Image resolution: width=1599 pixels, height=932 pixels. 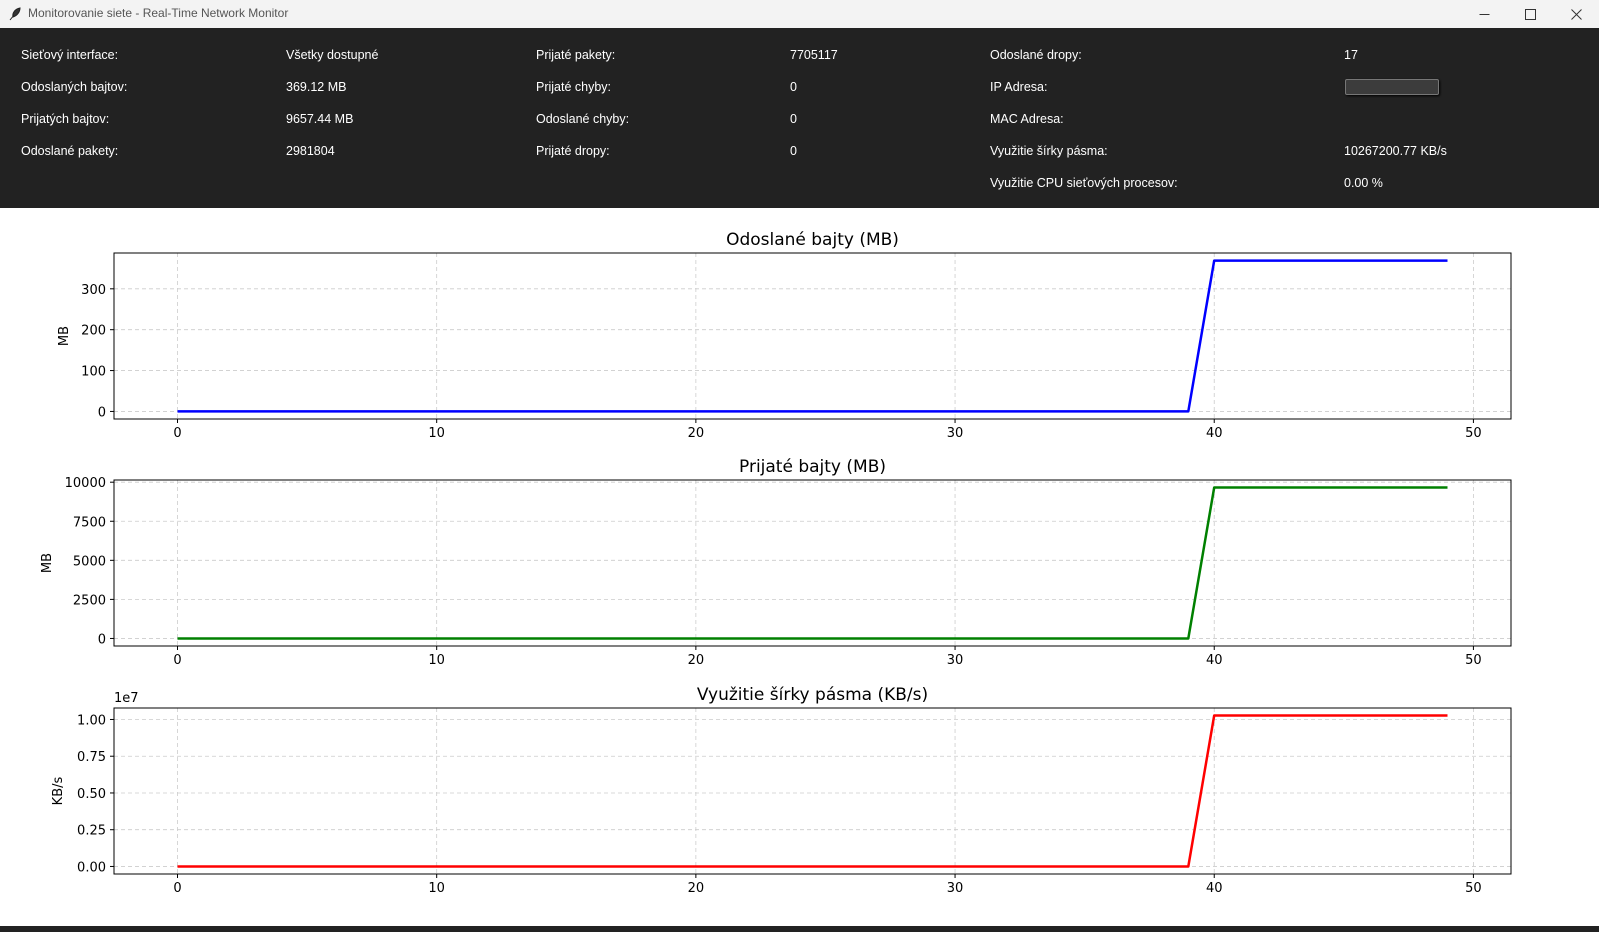 I want to click on y-tick-label: 0.75, so click(x=91, y=757).